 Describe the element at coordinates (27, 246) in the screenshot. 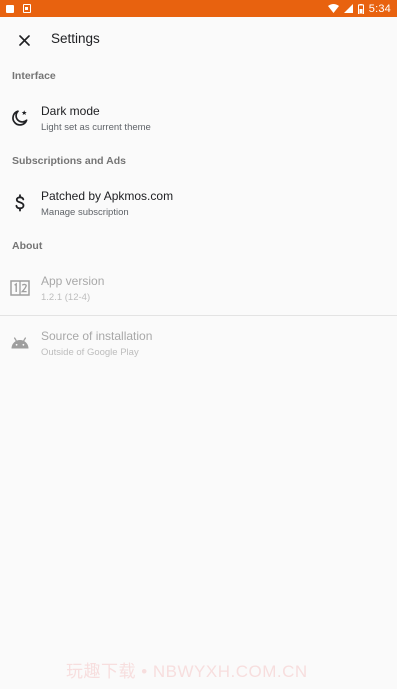

I see `section-header-about: About` at that location.